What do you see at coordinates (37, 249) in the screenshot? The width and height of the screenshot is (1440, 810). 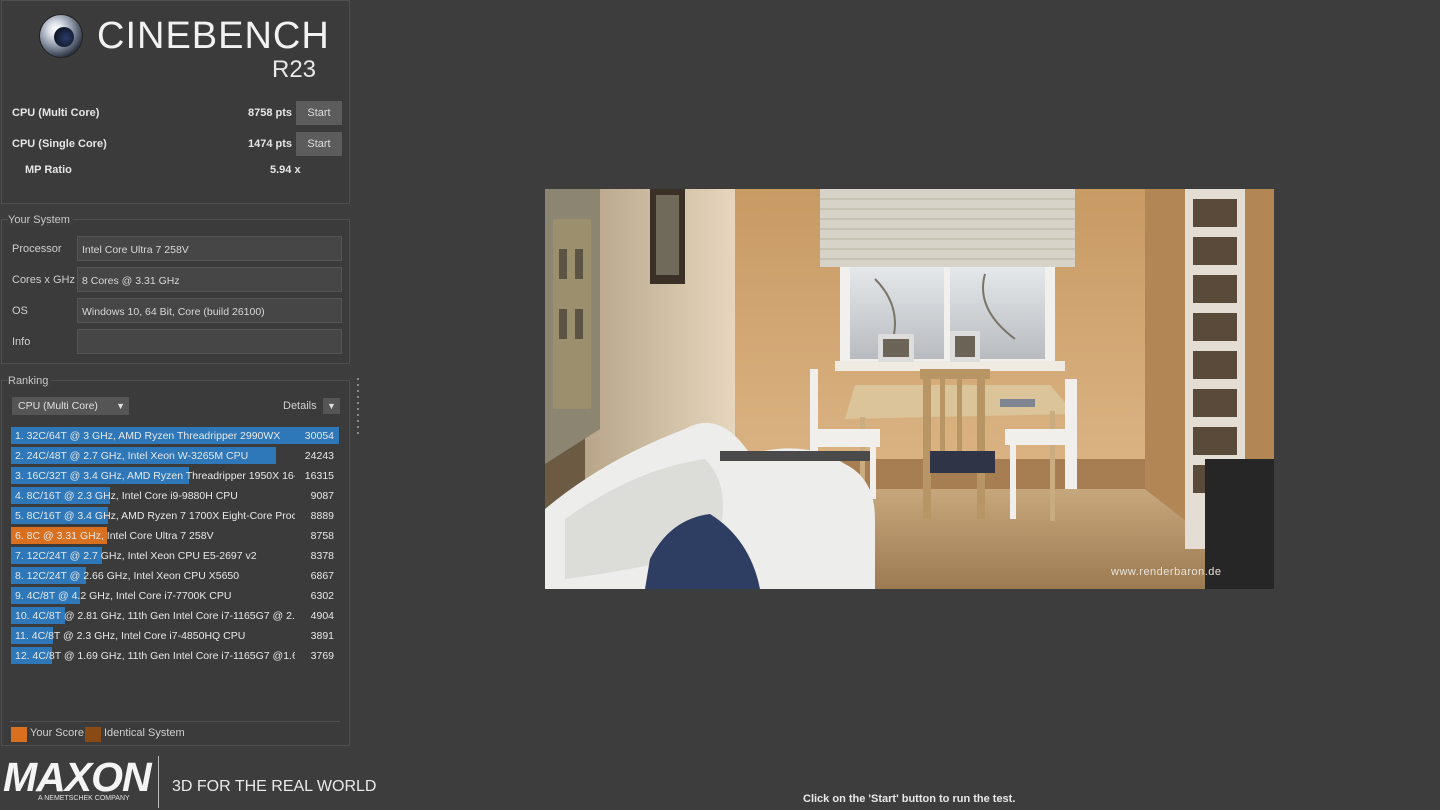 I see `processor-label: Processor` at bounding box center [37, 249].